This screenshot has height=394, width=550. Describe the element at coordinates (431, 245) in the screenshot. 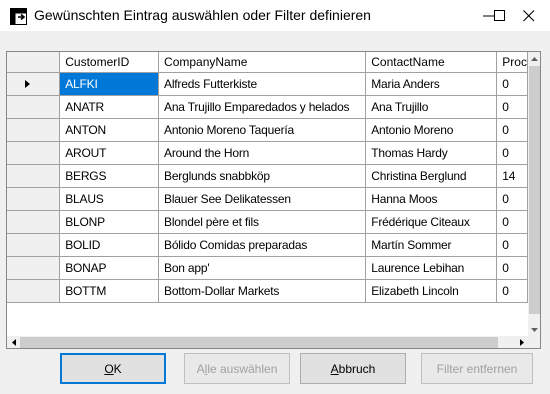

I see `cell-contact-name: Martín Sommer` at that location.